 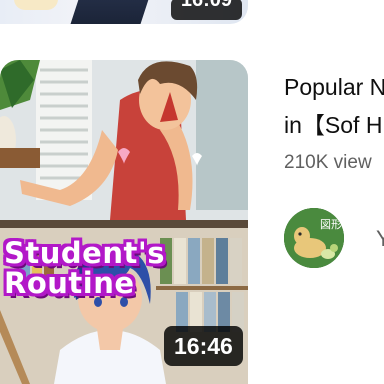 I want to click on channel-avatar: 図形, so click(x=314, y=238).